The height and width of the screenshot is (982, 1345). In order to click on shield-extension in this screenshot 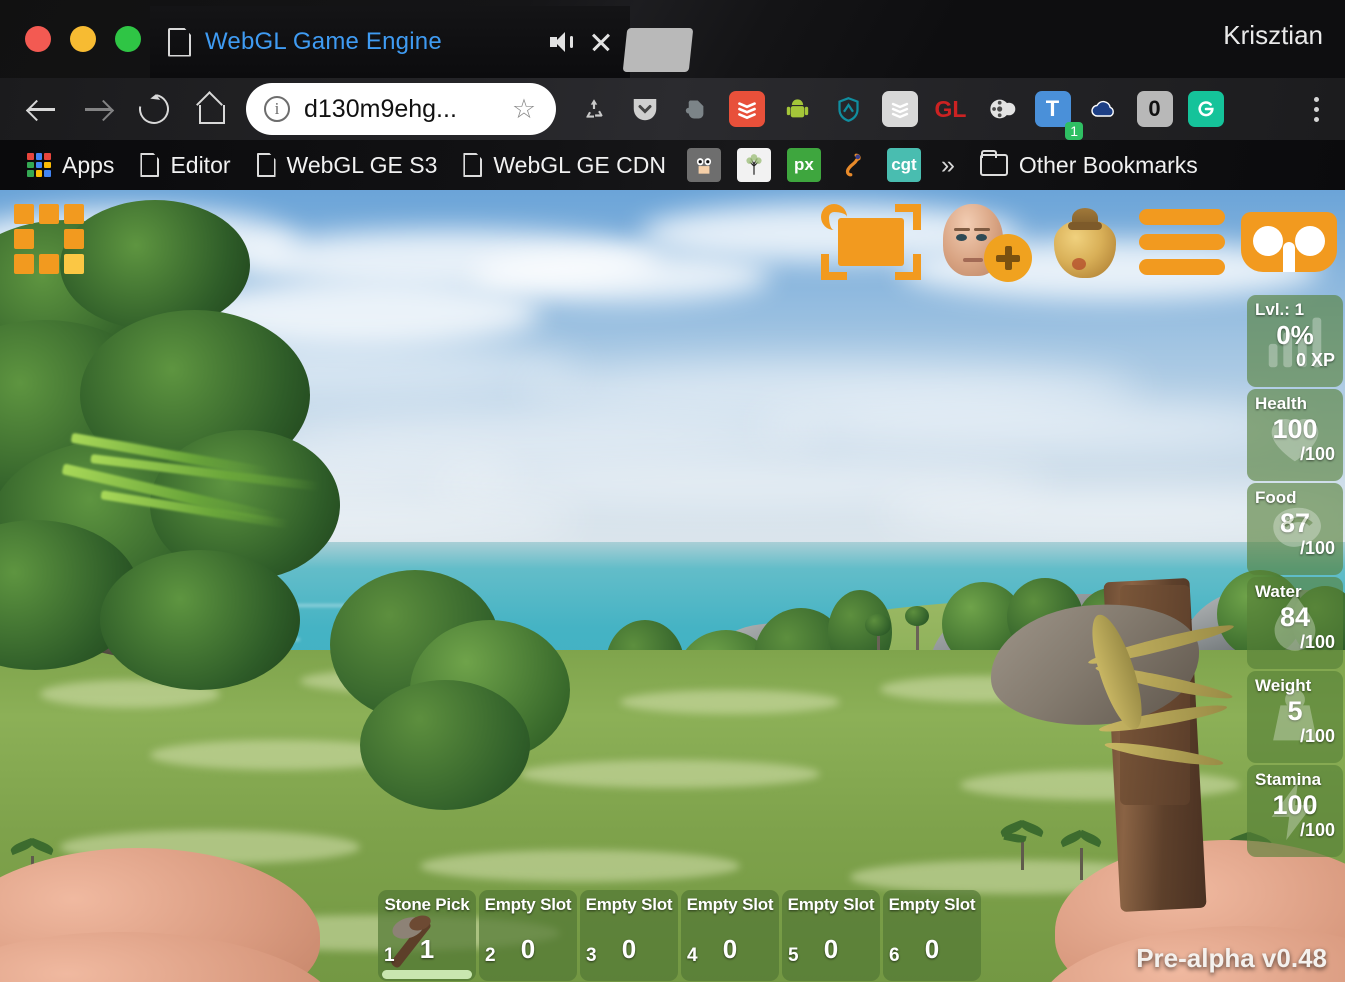, I will do `click(848, 109)`.